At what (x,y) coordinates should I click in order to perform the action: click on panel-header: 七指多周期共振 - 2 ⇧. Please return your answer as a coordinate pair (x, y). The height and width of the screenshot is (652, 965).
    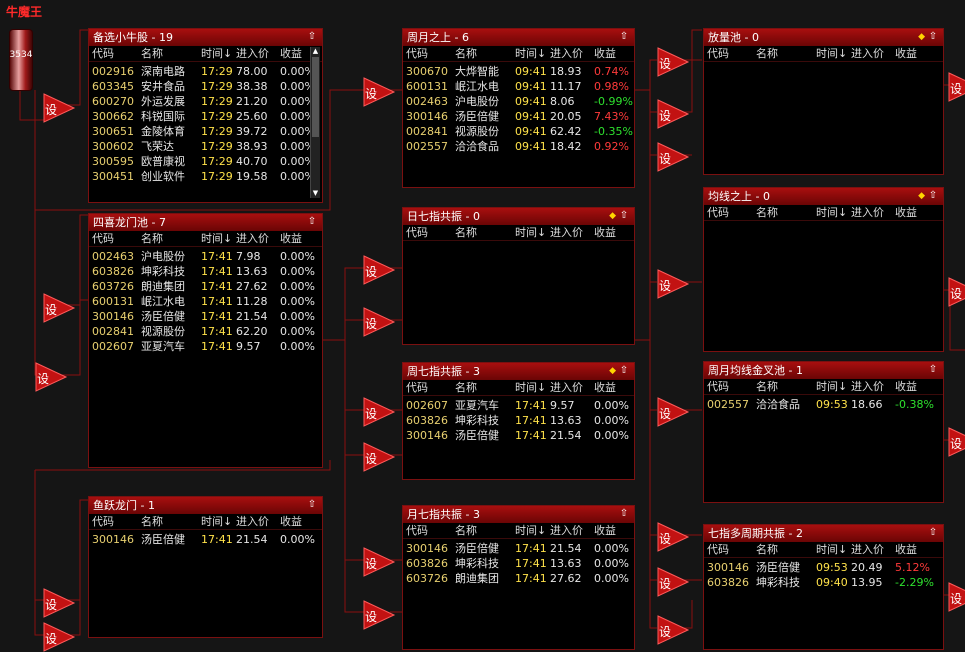
    Looking at the image, I should click on (823, 533).